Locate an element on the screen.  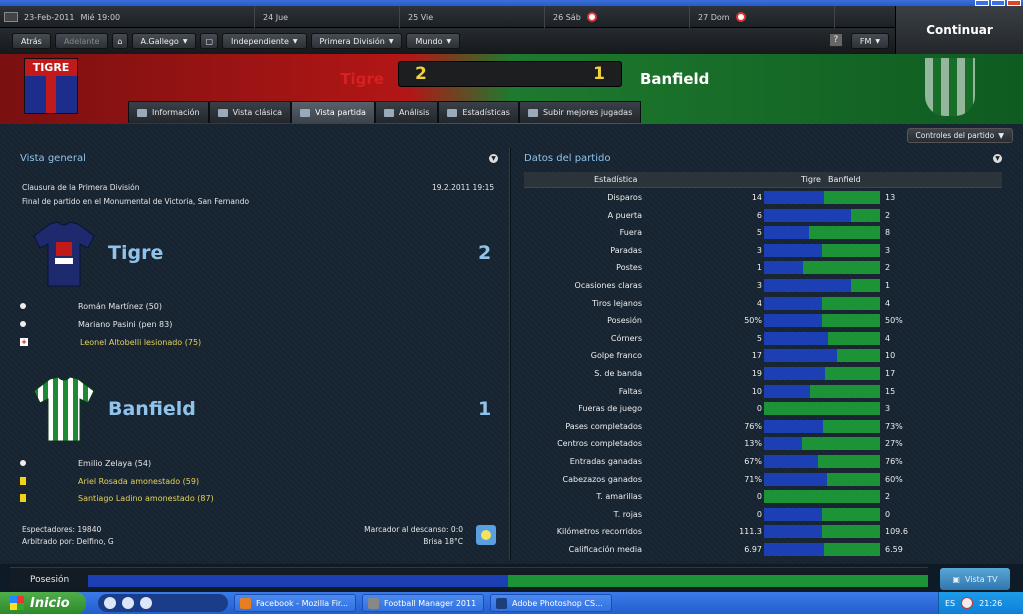
home-shirt is located at coordinates (64, 254).